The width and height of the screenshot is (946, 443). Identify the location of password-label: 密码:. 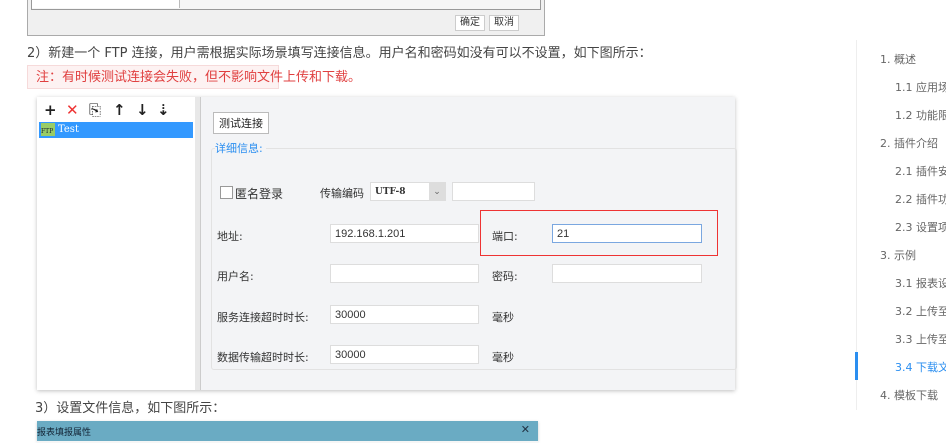
(505, 276).